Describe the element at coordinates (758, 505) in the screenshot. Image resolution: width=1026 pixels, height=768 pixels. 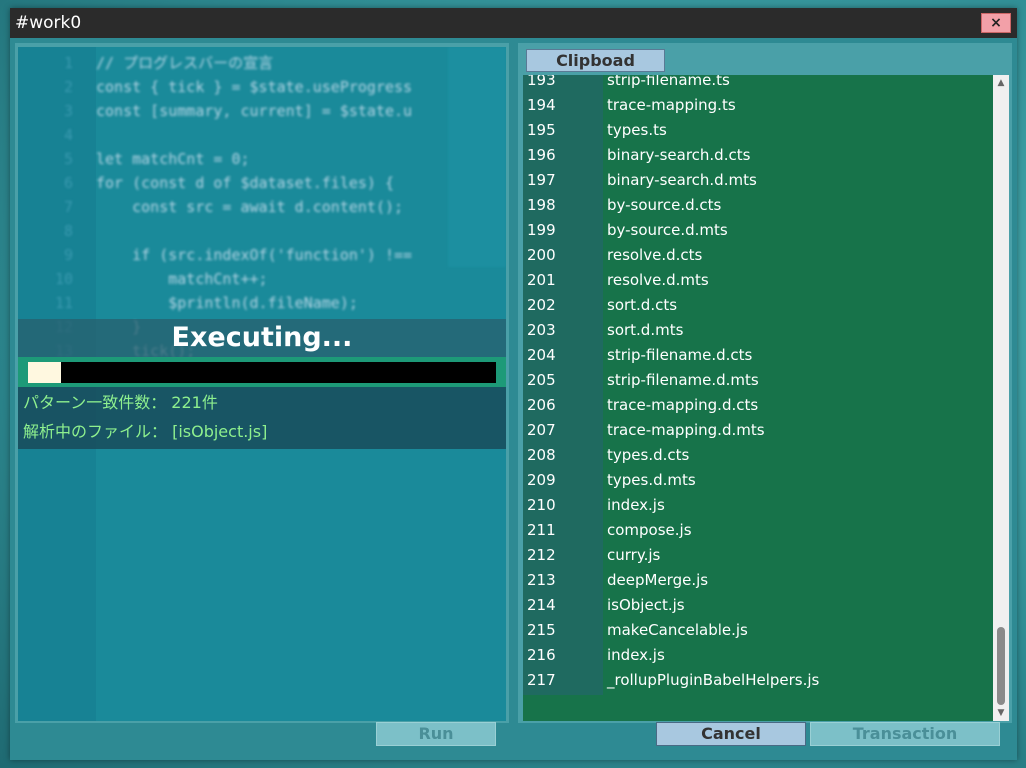
I see `list-item: 210 index.js` at that location.